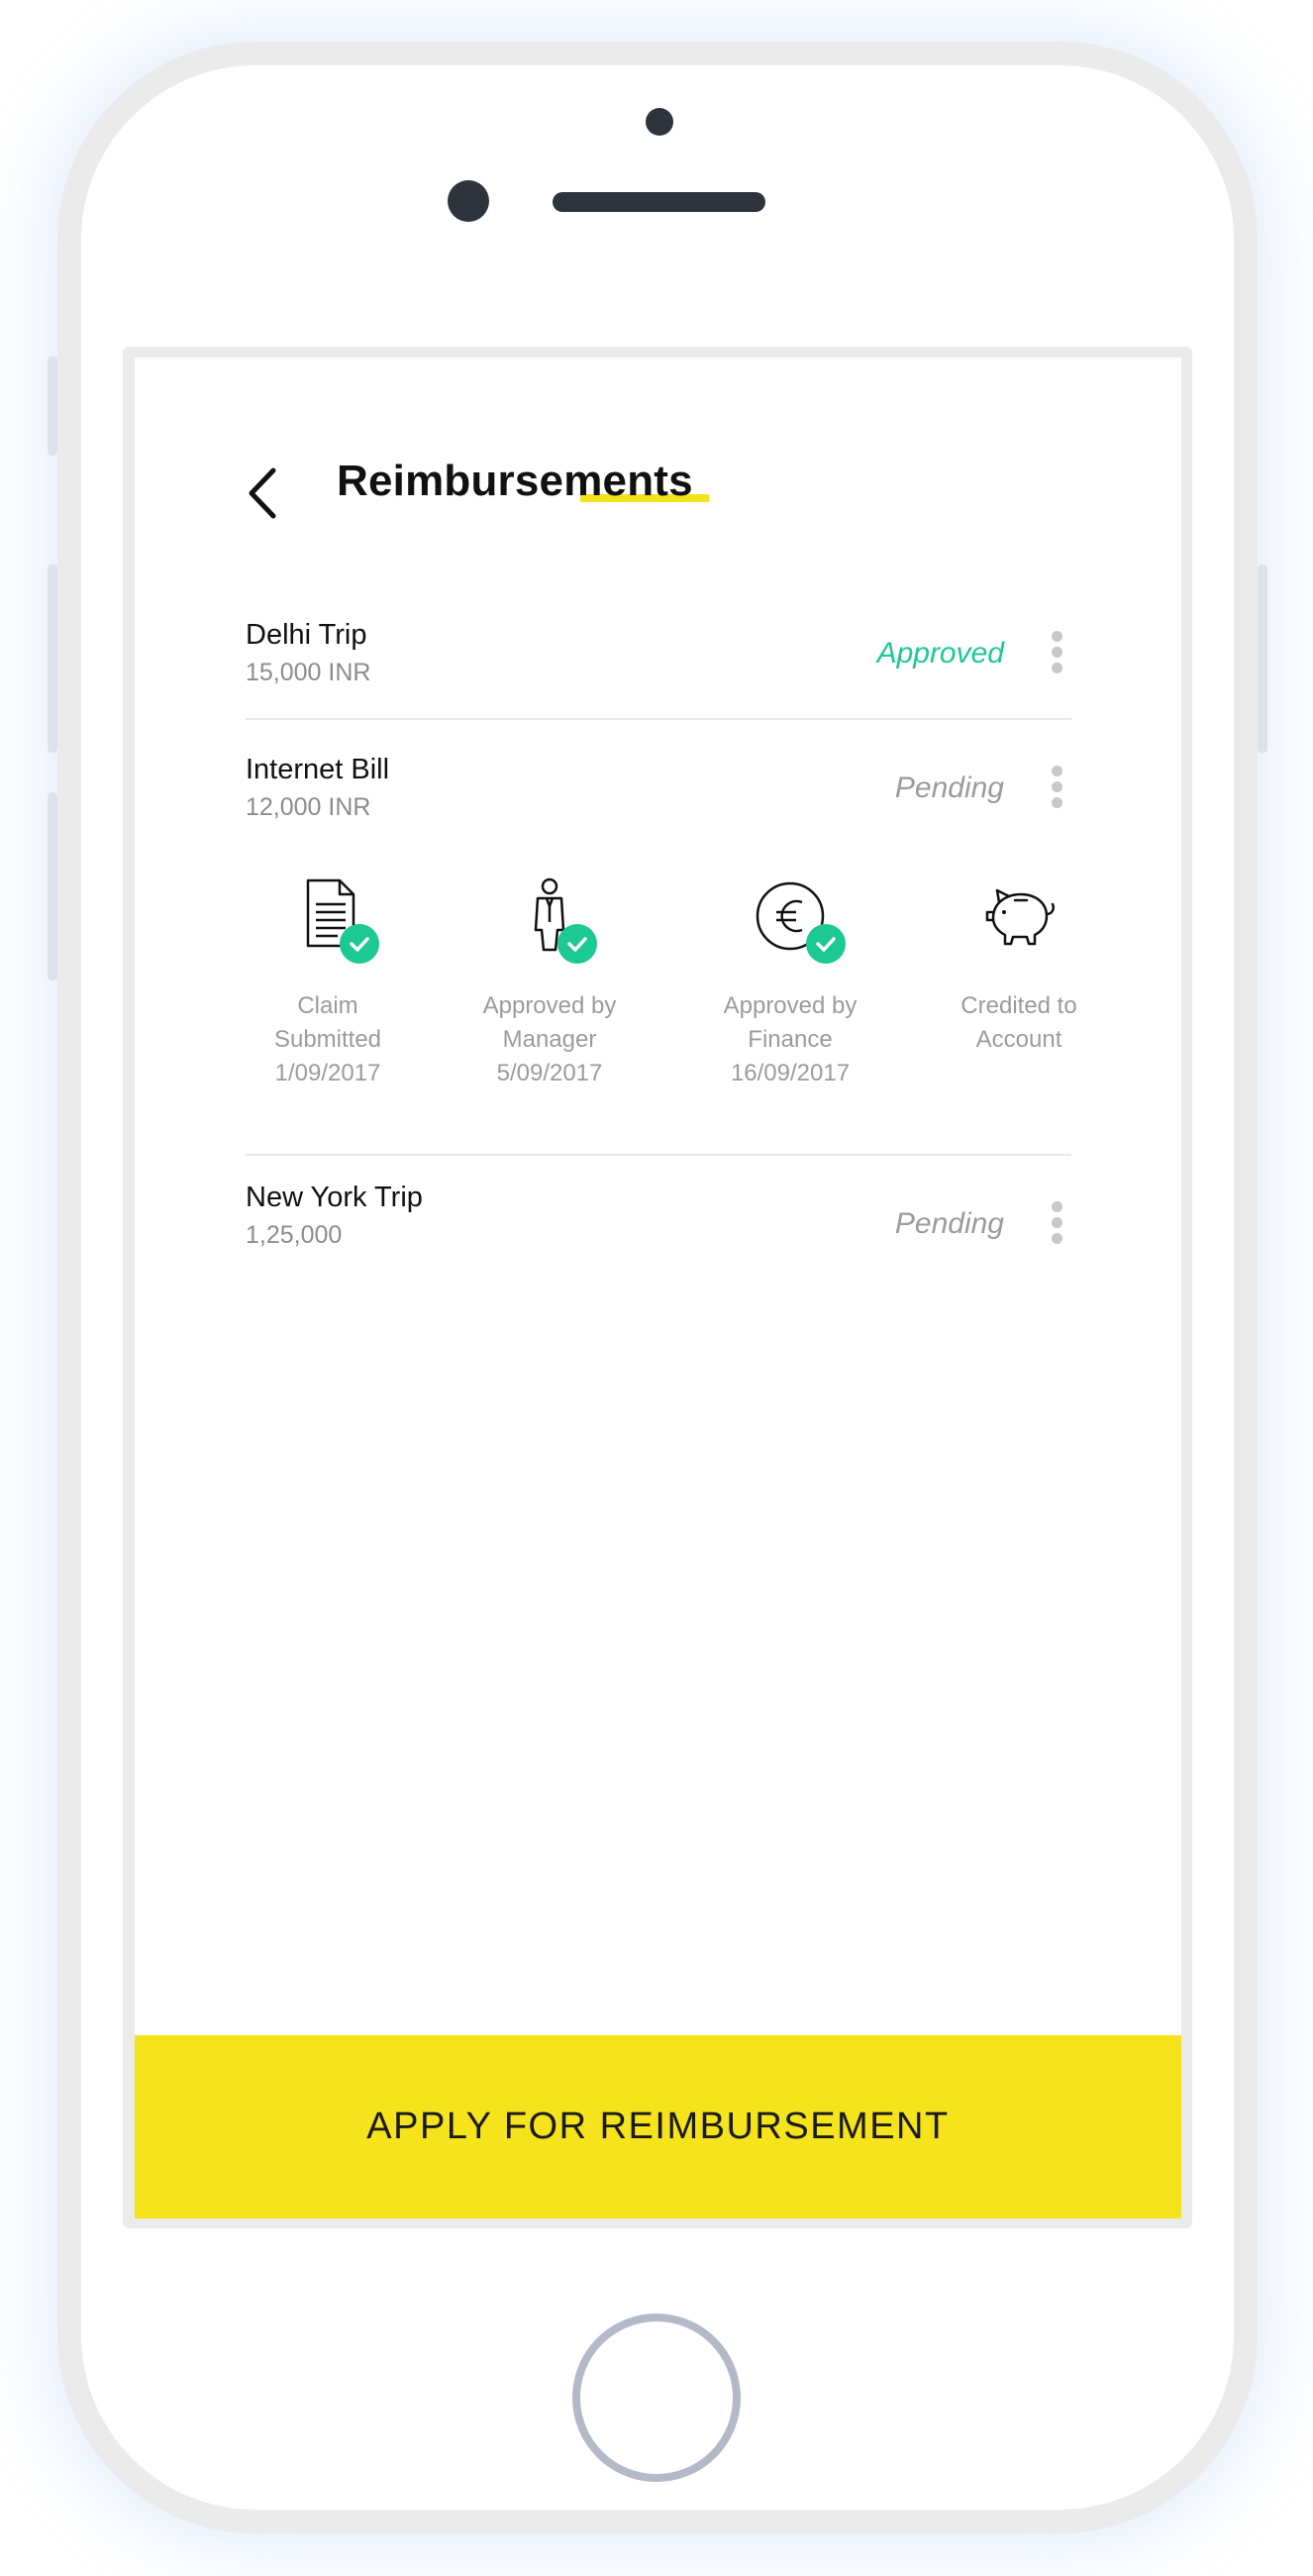  What do you see at coordinates (549, 981) in the screenshot?
I see `timeline-step-approved-by-manager: Approved by Manager 5/09/2017` at bounding box center [549, 981].